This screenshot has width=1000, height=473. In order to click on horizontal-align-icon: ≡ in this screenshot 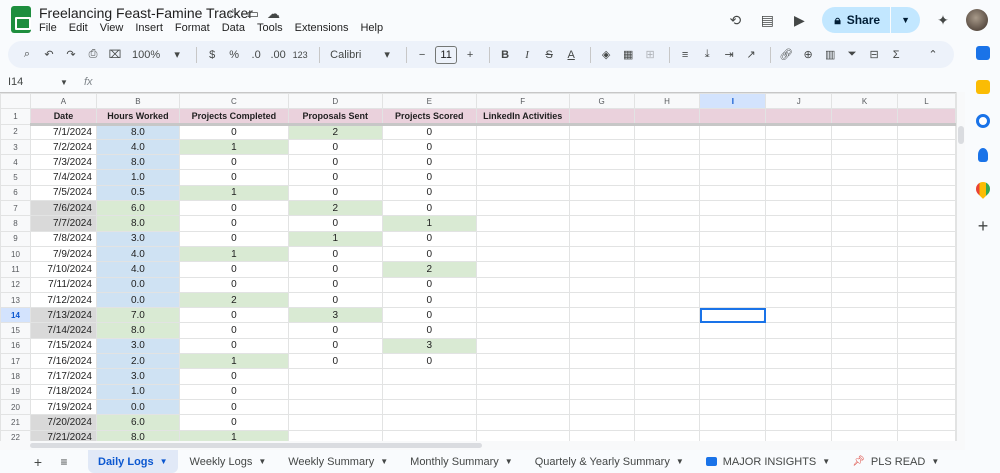, I will do `click(685, 55)`.